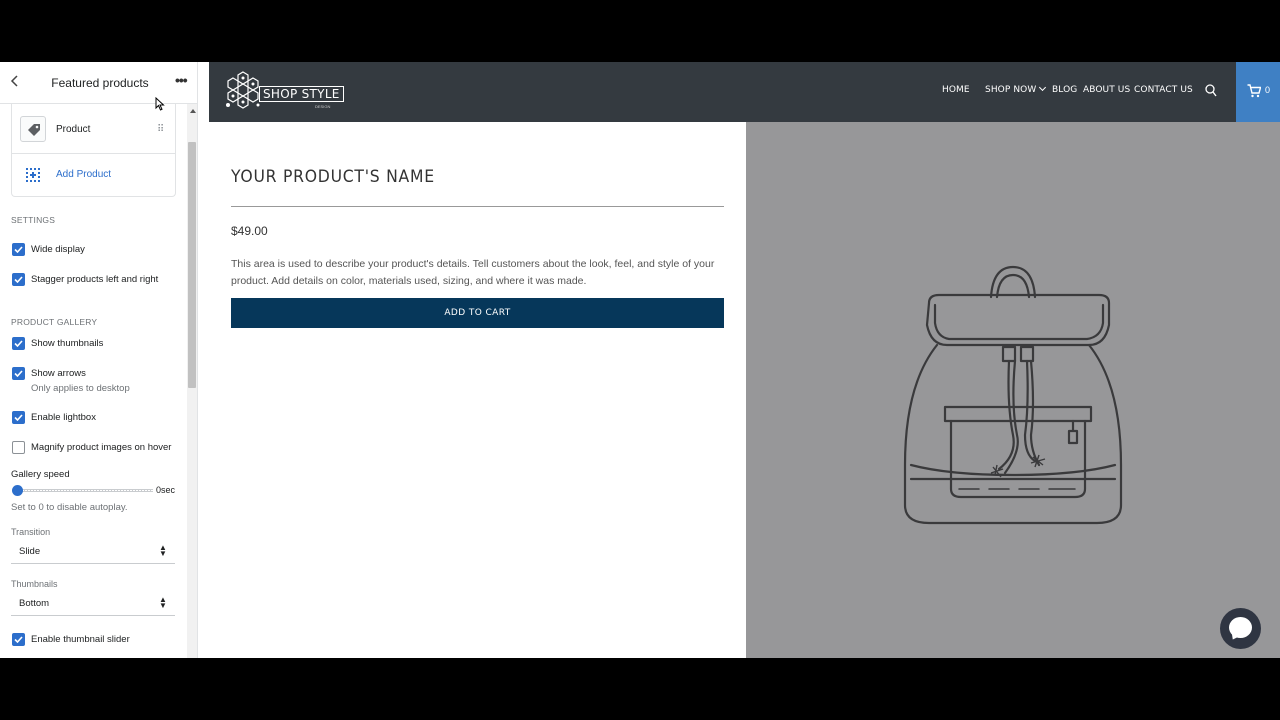  I want to click on checkbox-label: Enable thumbnail slider, so click(80, 639).